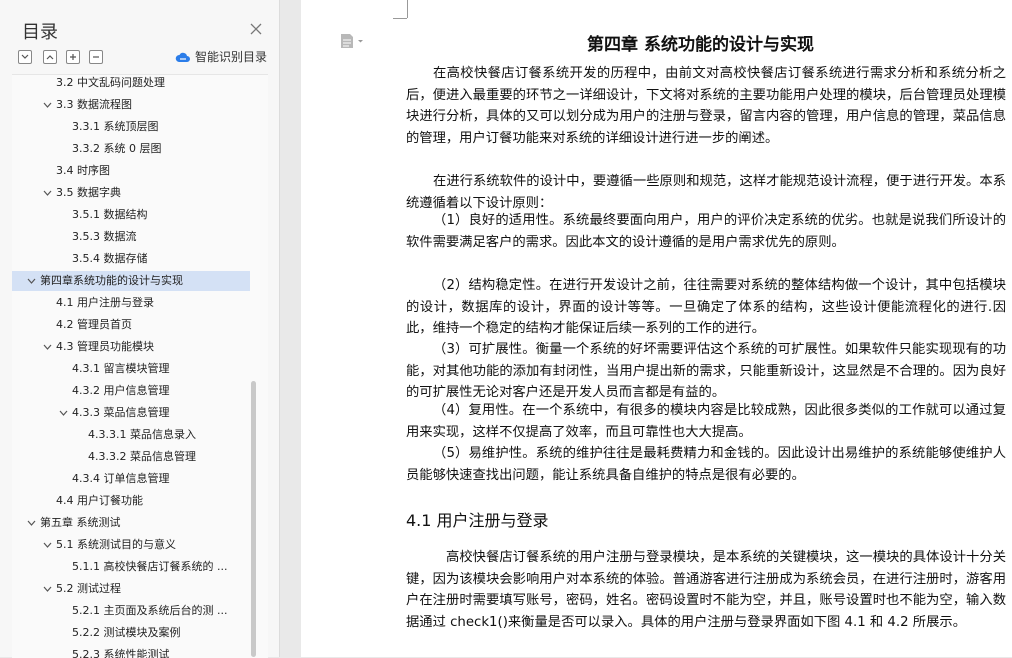 The width and height of the screenshot is (1012, 658). Describe the element at coordinates (126, 632) in the screenshot. I see `toc-item-label: 5.2.2 测试模块及案例` at that location.